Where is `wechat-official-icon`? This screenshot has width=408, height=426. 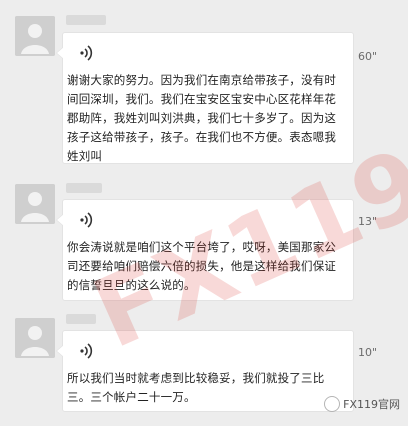 wechat-official-icon is located at coordinates (332, 404).